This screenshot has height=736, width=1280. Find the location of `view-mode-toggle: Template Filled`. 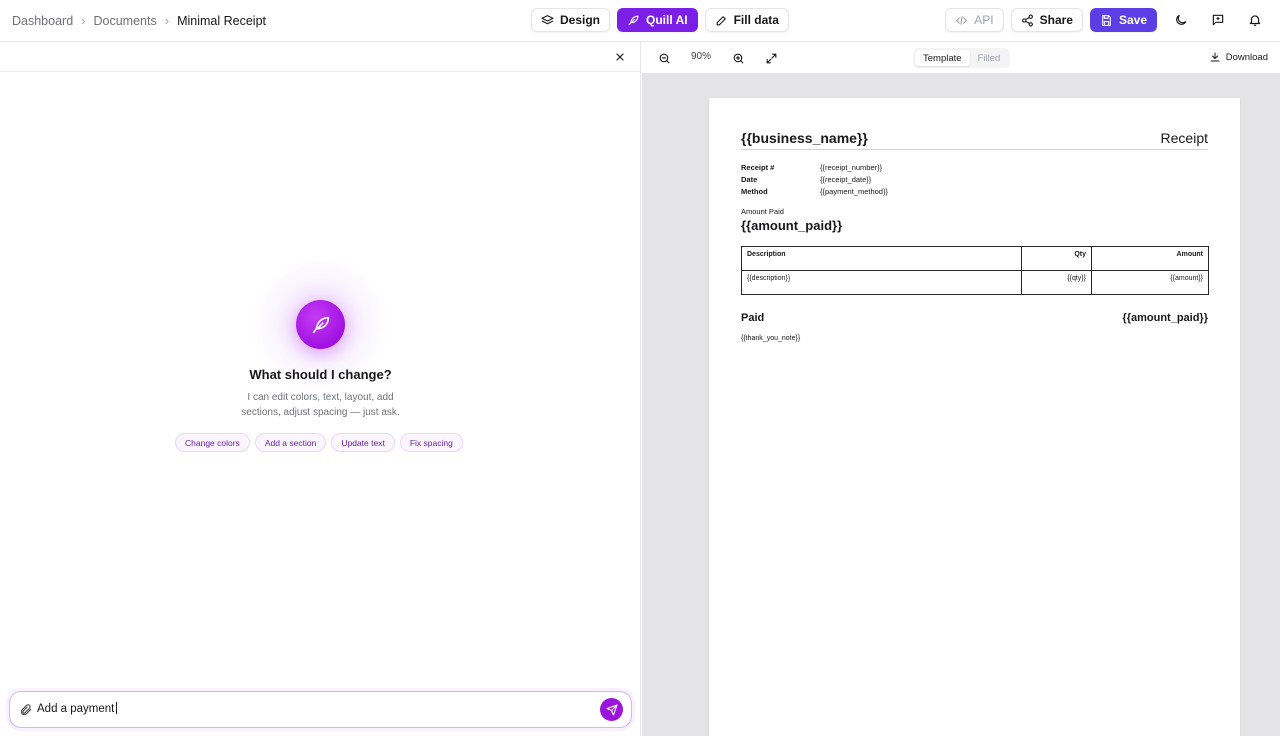

view-mode-toggle: Template Filled is located at coordinates (962, 58).